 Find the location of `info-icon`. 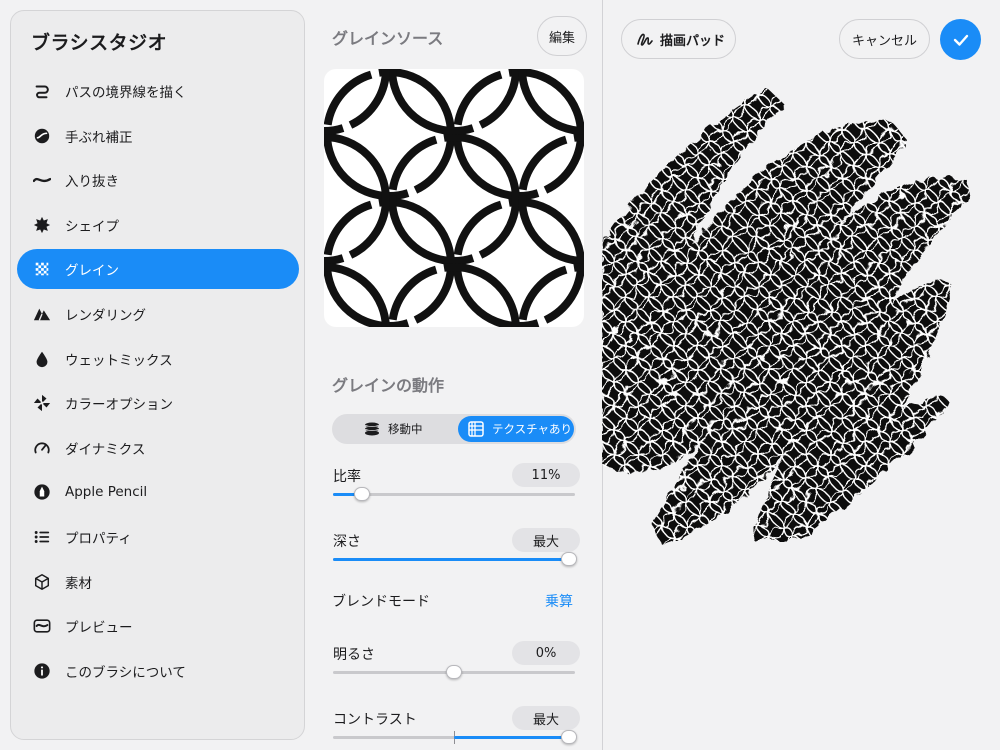

info-icon is located at coordinates (42, 671).